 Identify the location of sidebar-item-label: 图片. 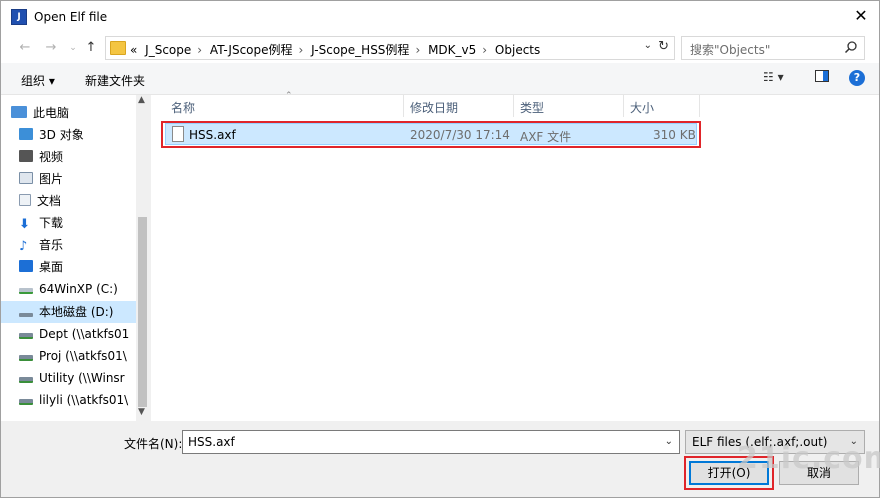
(51, 179).